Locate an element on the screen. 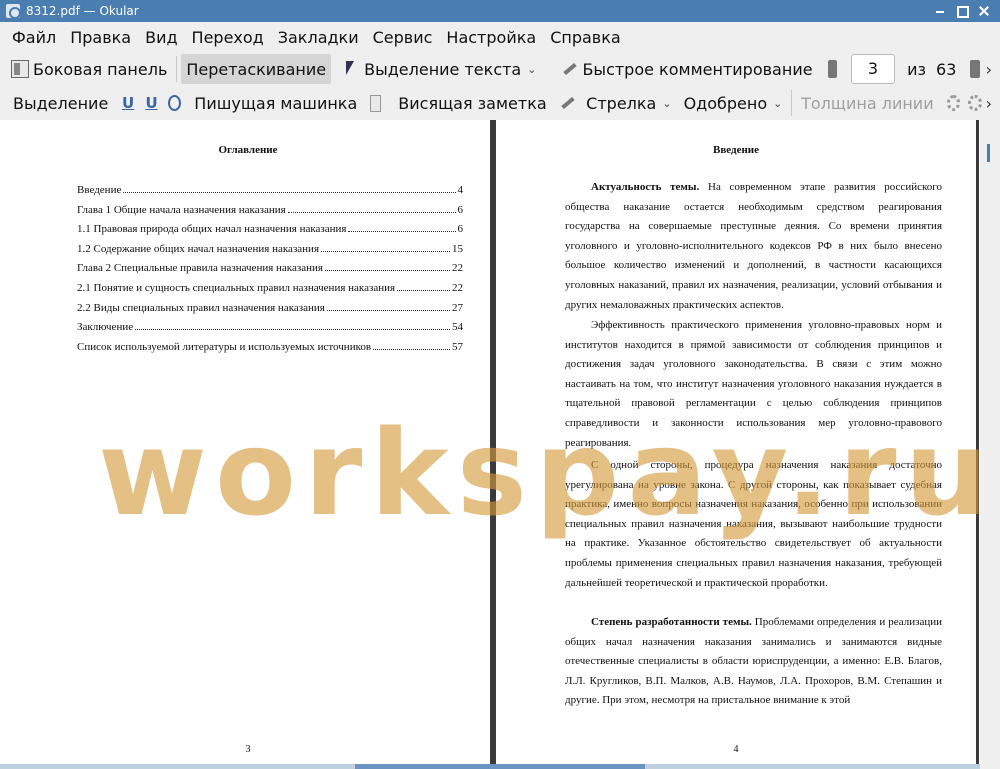 The image size is (1000, 769). approved-label: Одобрено is located at coordinates (725, 103).